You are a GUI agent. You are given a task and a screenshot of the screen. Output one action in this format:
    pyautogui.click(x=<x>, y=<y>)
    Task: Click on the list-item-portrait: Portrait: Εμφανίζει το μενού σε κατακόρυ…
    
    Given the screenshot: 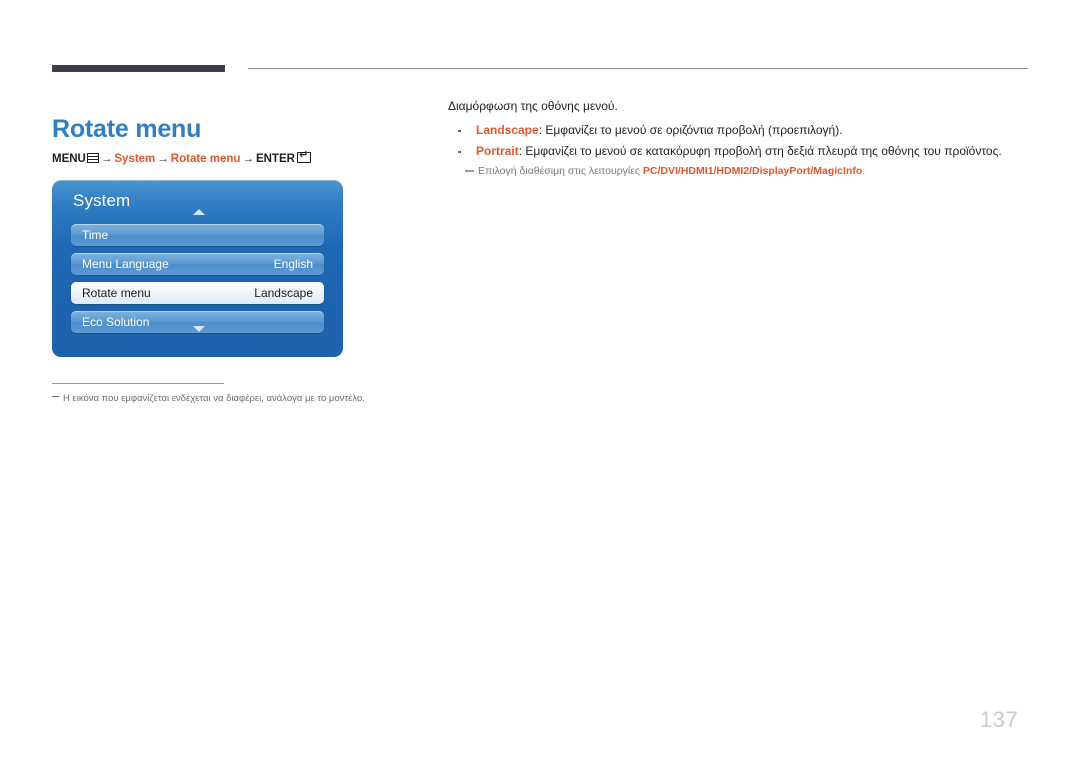 What is the action you would take?
    pyautogui.click(x=748, y=151)
    